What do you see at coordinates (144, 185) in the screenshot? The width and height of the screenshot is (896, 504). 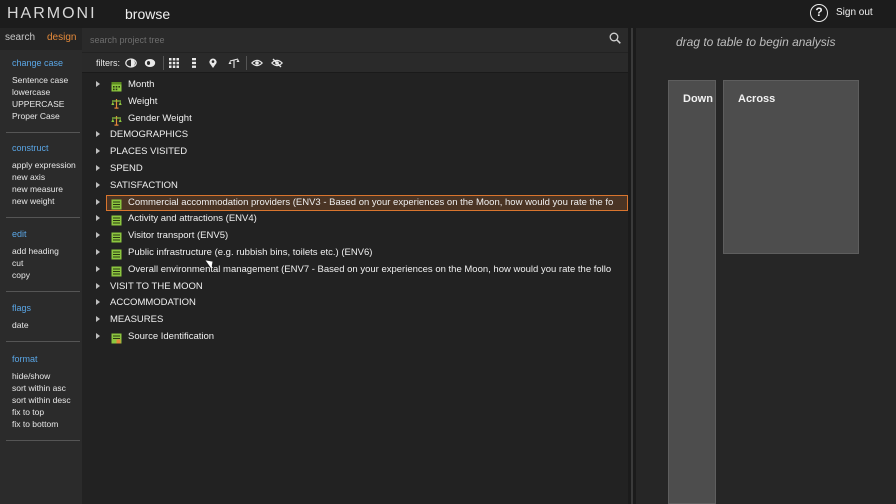 I see `tree-row-label: SATISFACTION` at bounding box center [144, 185].